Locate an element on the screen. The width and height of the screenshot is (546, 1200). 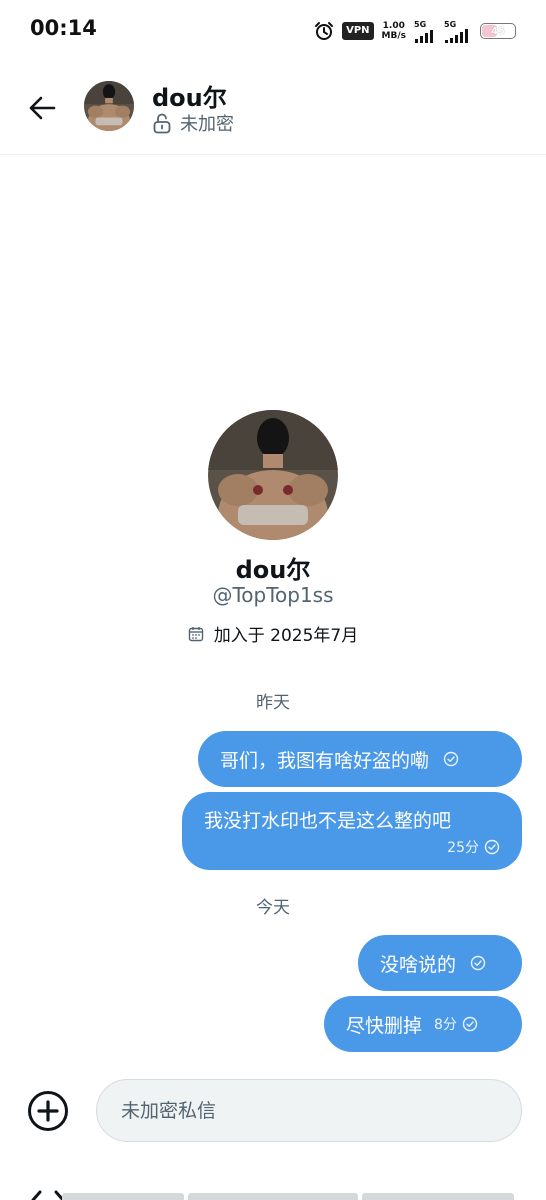
profile-avatar is located at coordinates (273, 475).